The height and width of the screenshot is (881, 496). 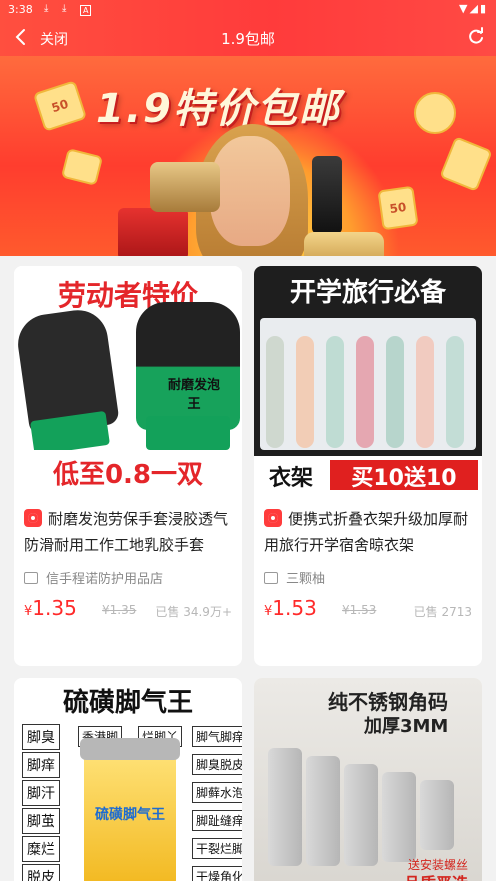 I want to click on price: ¥1.53, so click(x=290, y=608).